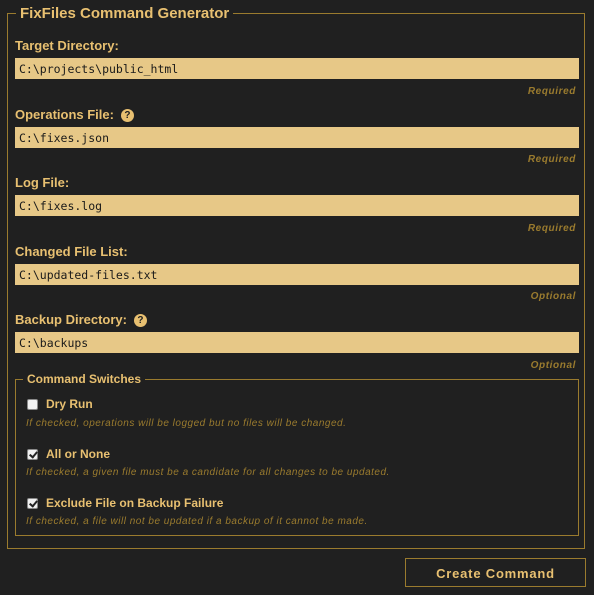 The height and width of the screenshot is (595, 594). Describe the element at coordinates (32, 503) in the screenshot. I see `exclude-on-backup-failure-checkbox` at that location.